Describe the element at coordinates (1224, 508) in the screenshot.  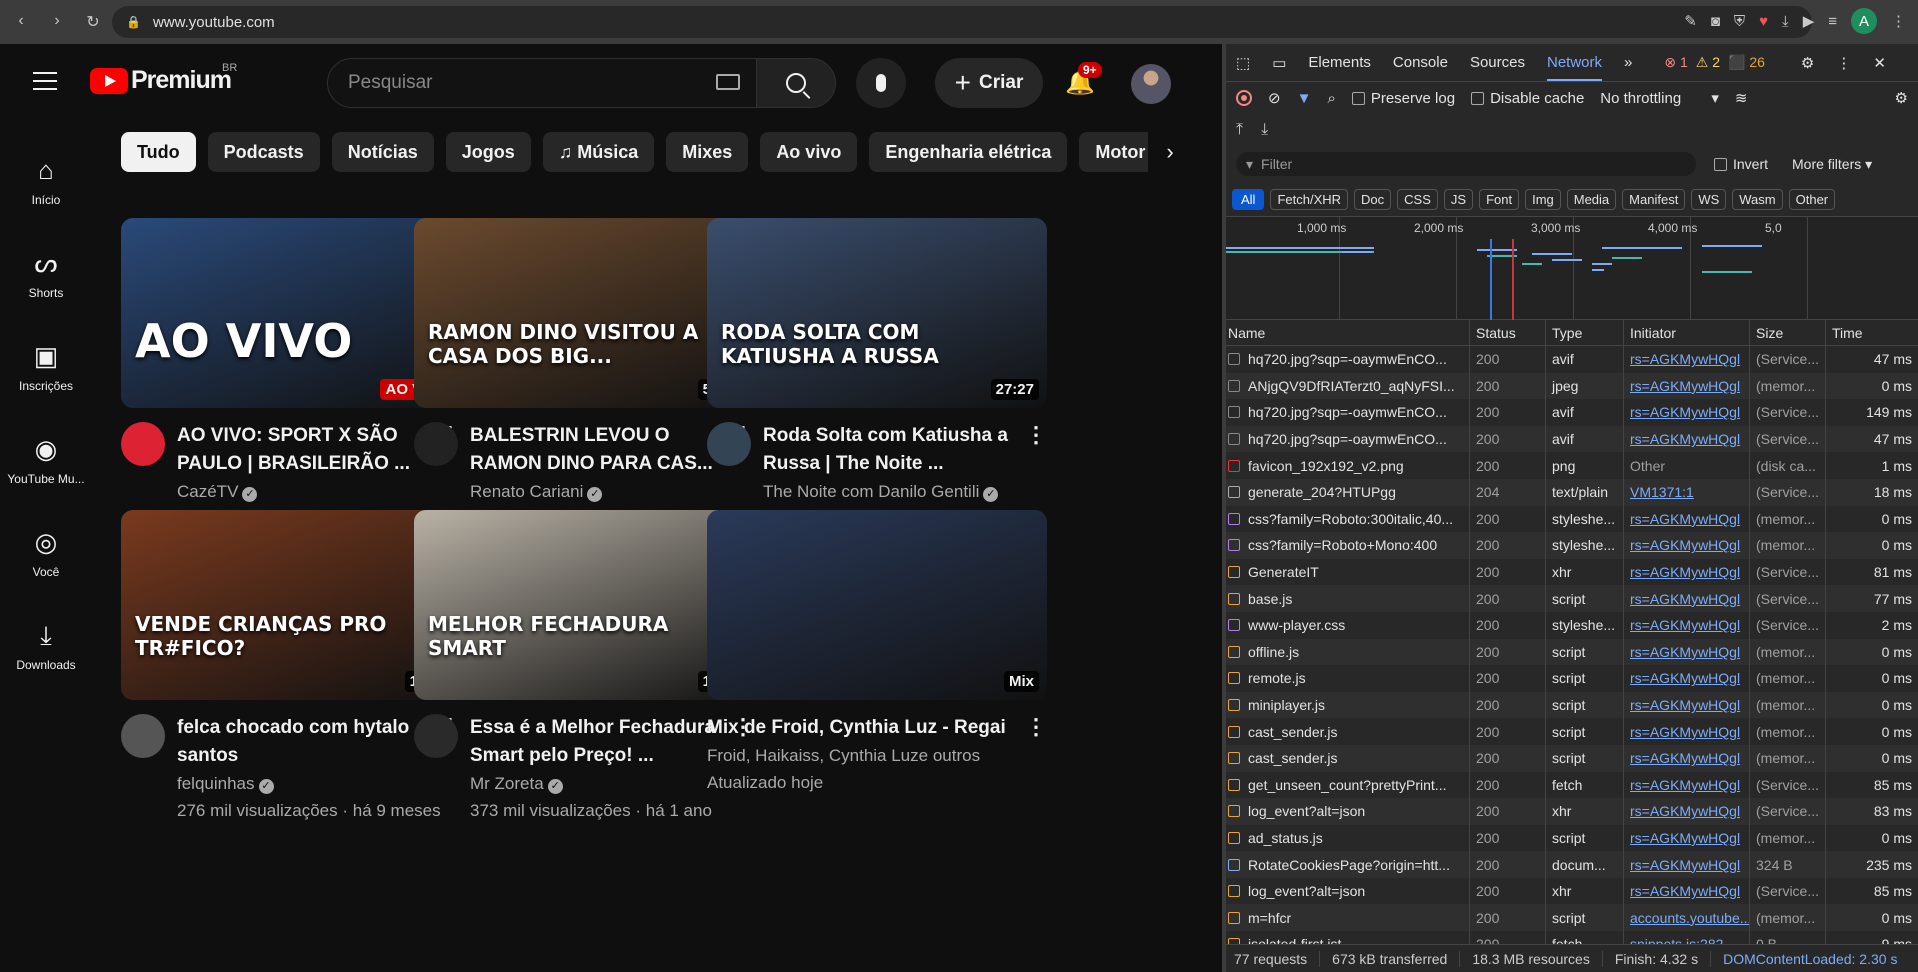
I see `devtools-resizer` at that location.